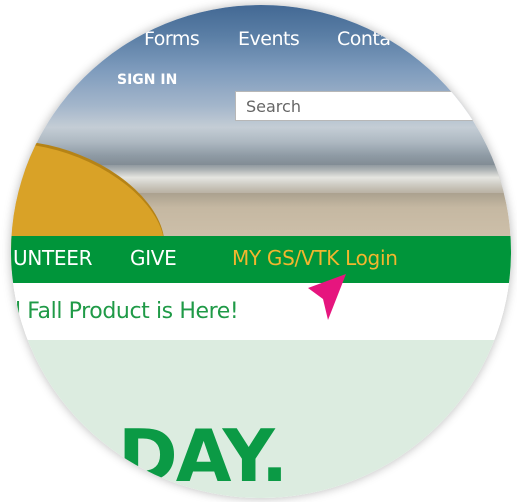  What do you see at coordinates (373, 106) in the screenshot?
I see `search-input` at bounding box center [373, 106].